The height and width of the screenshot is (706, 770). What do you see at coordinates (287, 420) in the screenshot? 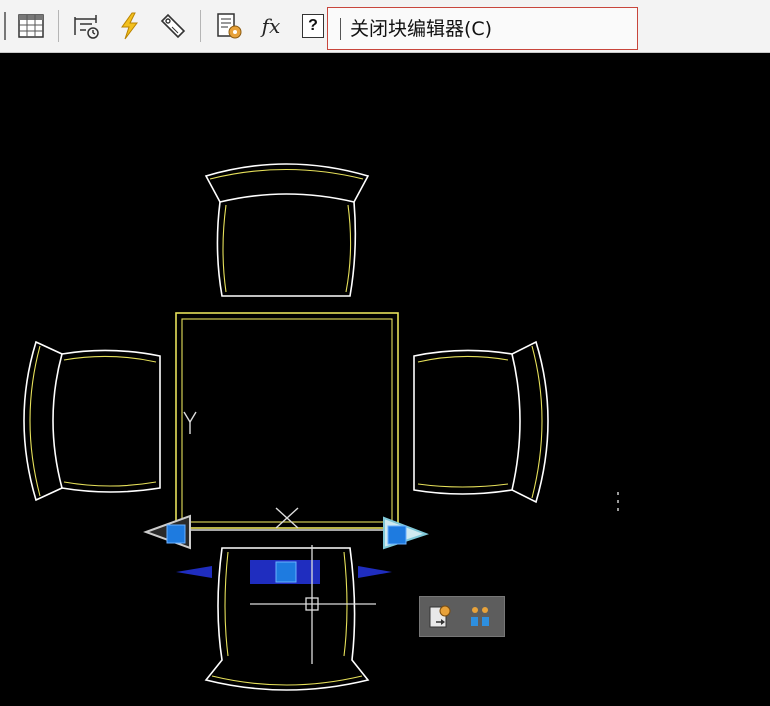
I see `table` at bounding box center [287, 420].